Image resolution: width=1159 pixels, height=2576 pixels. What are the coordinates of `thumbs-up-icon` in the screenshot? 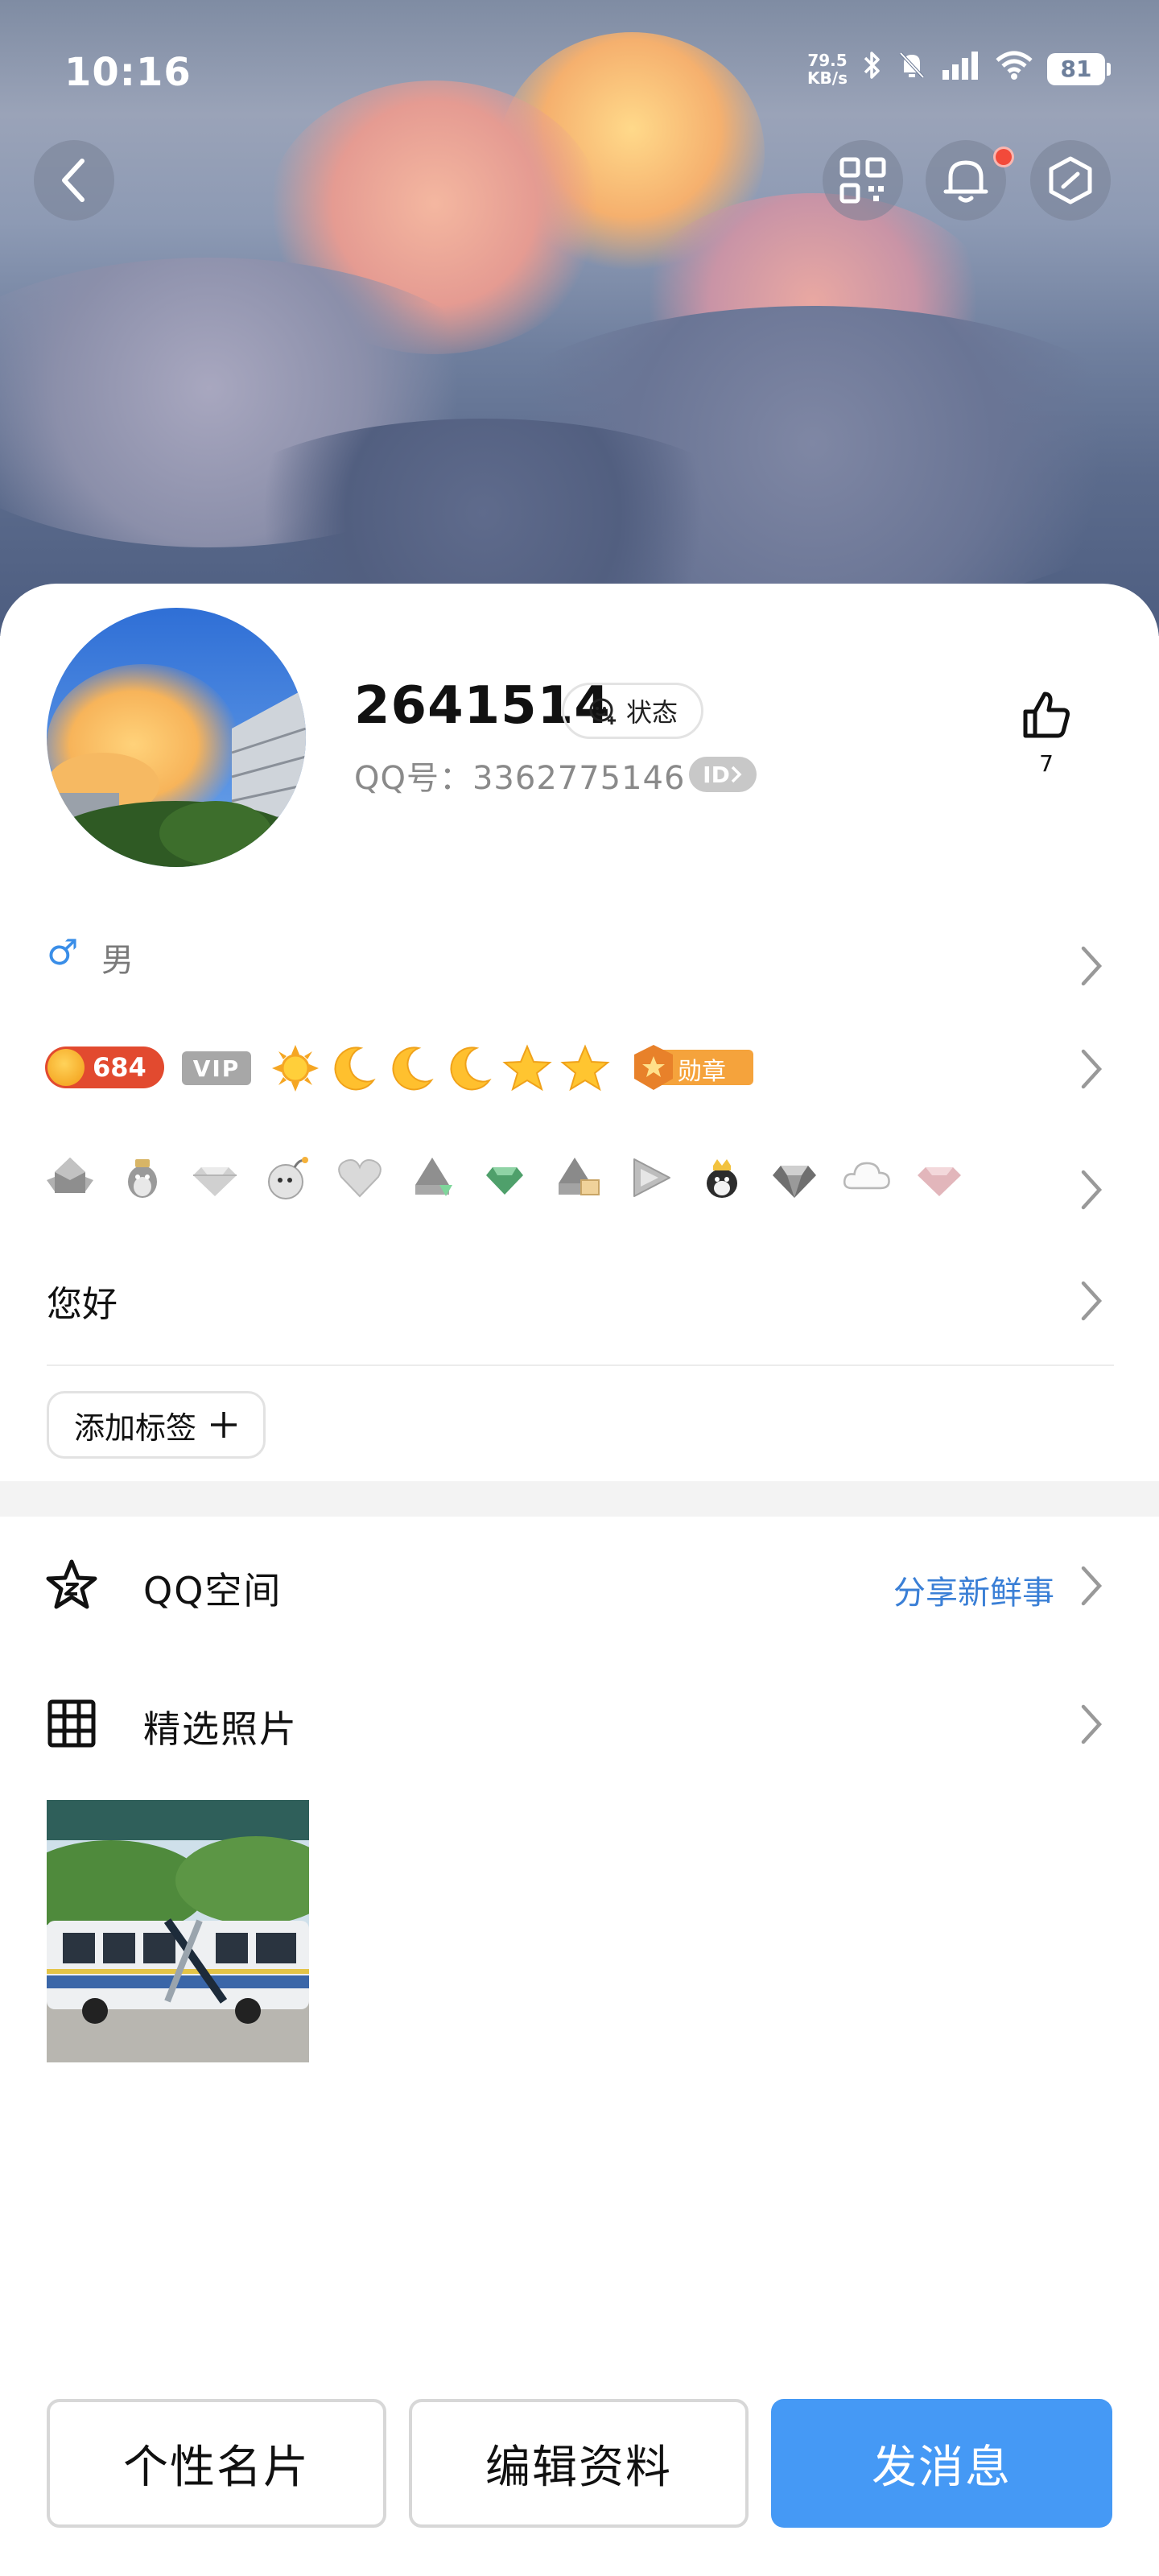 It's located at (1046, 714).